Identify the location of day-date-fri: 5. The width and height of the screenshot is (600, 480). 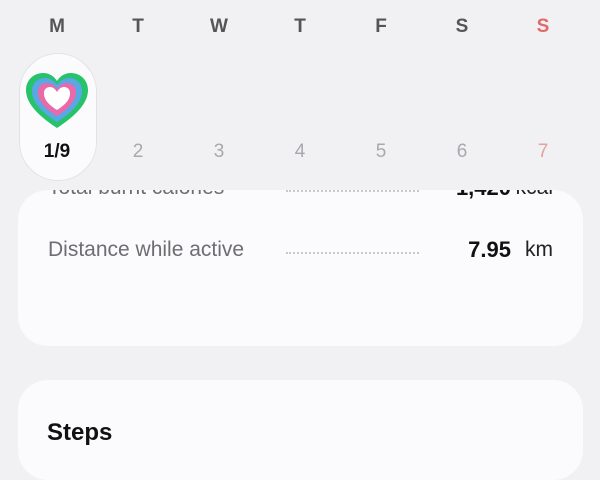
(381, 152).